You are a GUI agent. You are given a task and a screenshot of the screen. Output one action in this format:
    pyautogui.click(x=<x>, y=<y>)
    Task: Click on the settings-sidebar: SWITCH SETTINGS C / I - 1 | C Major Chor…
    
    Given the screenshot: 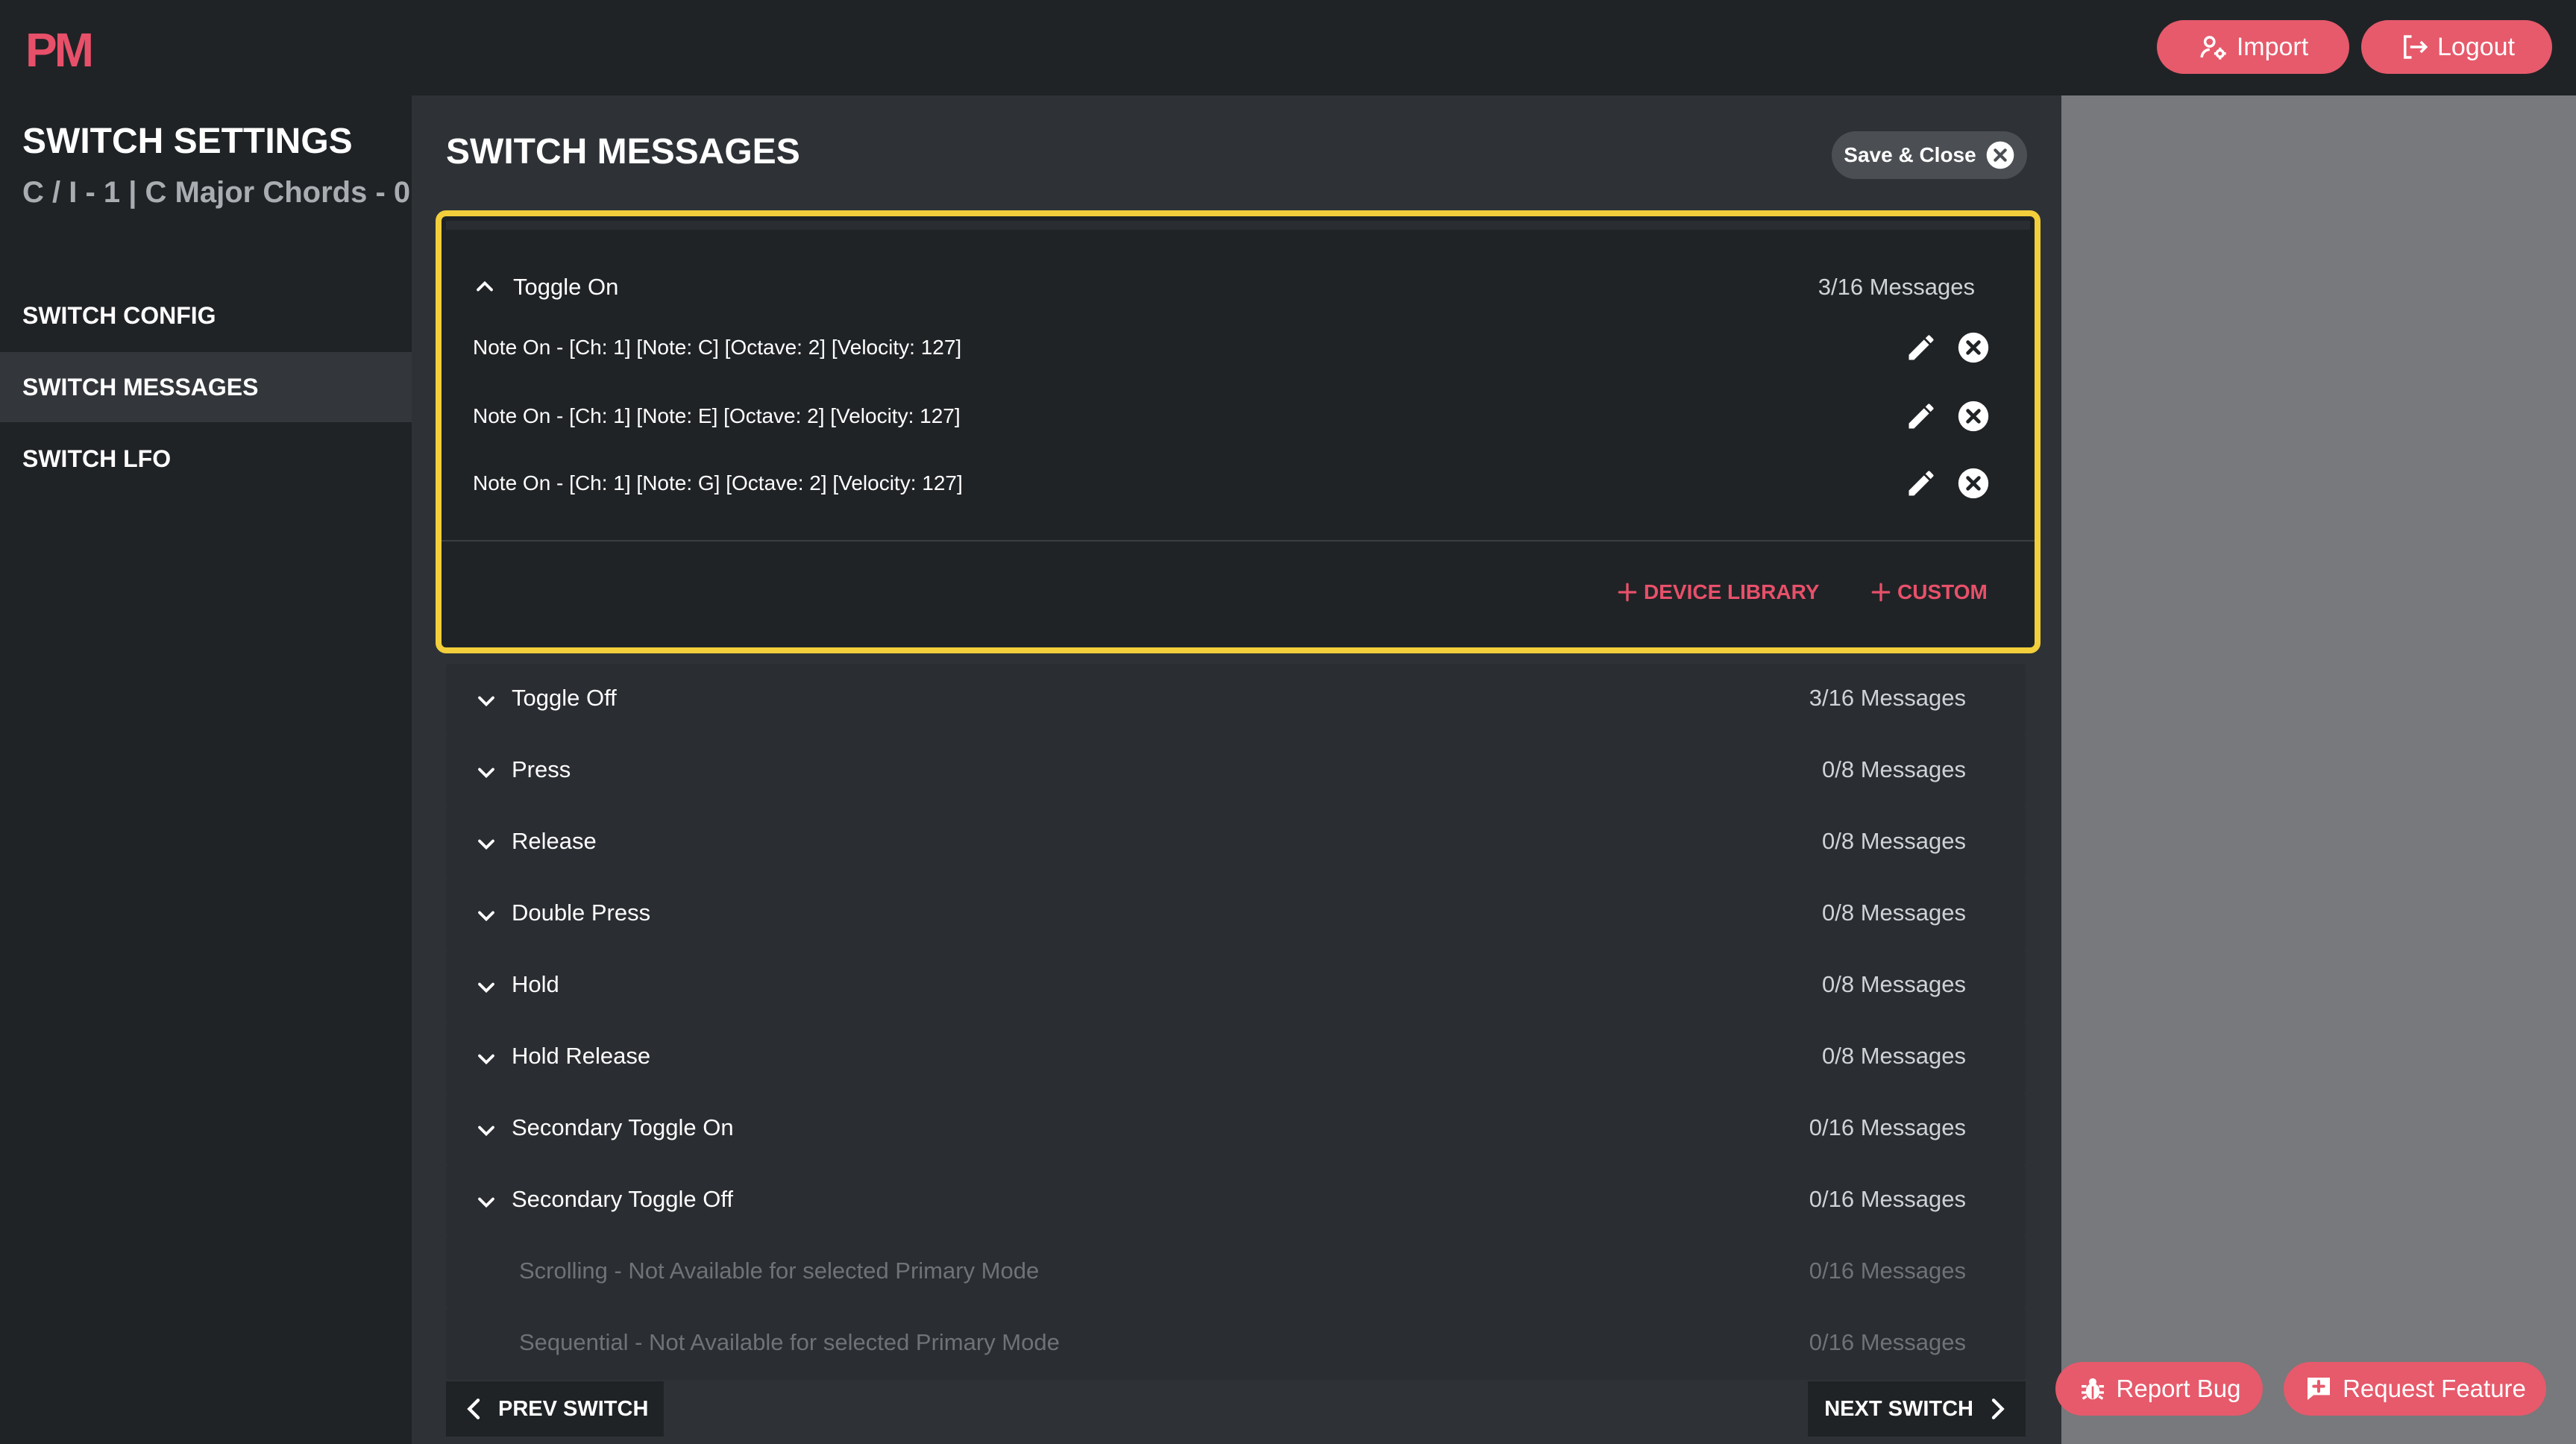 What is the action you would take?
    pyautogui.click(x=206, y=769)
    